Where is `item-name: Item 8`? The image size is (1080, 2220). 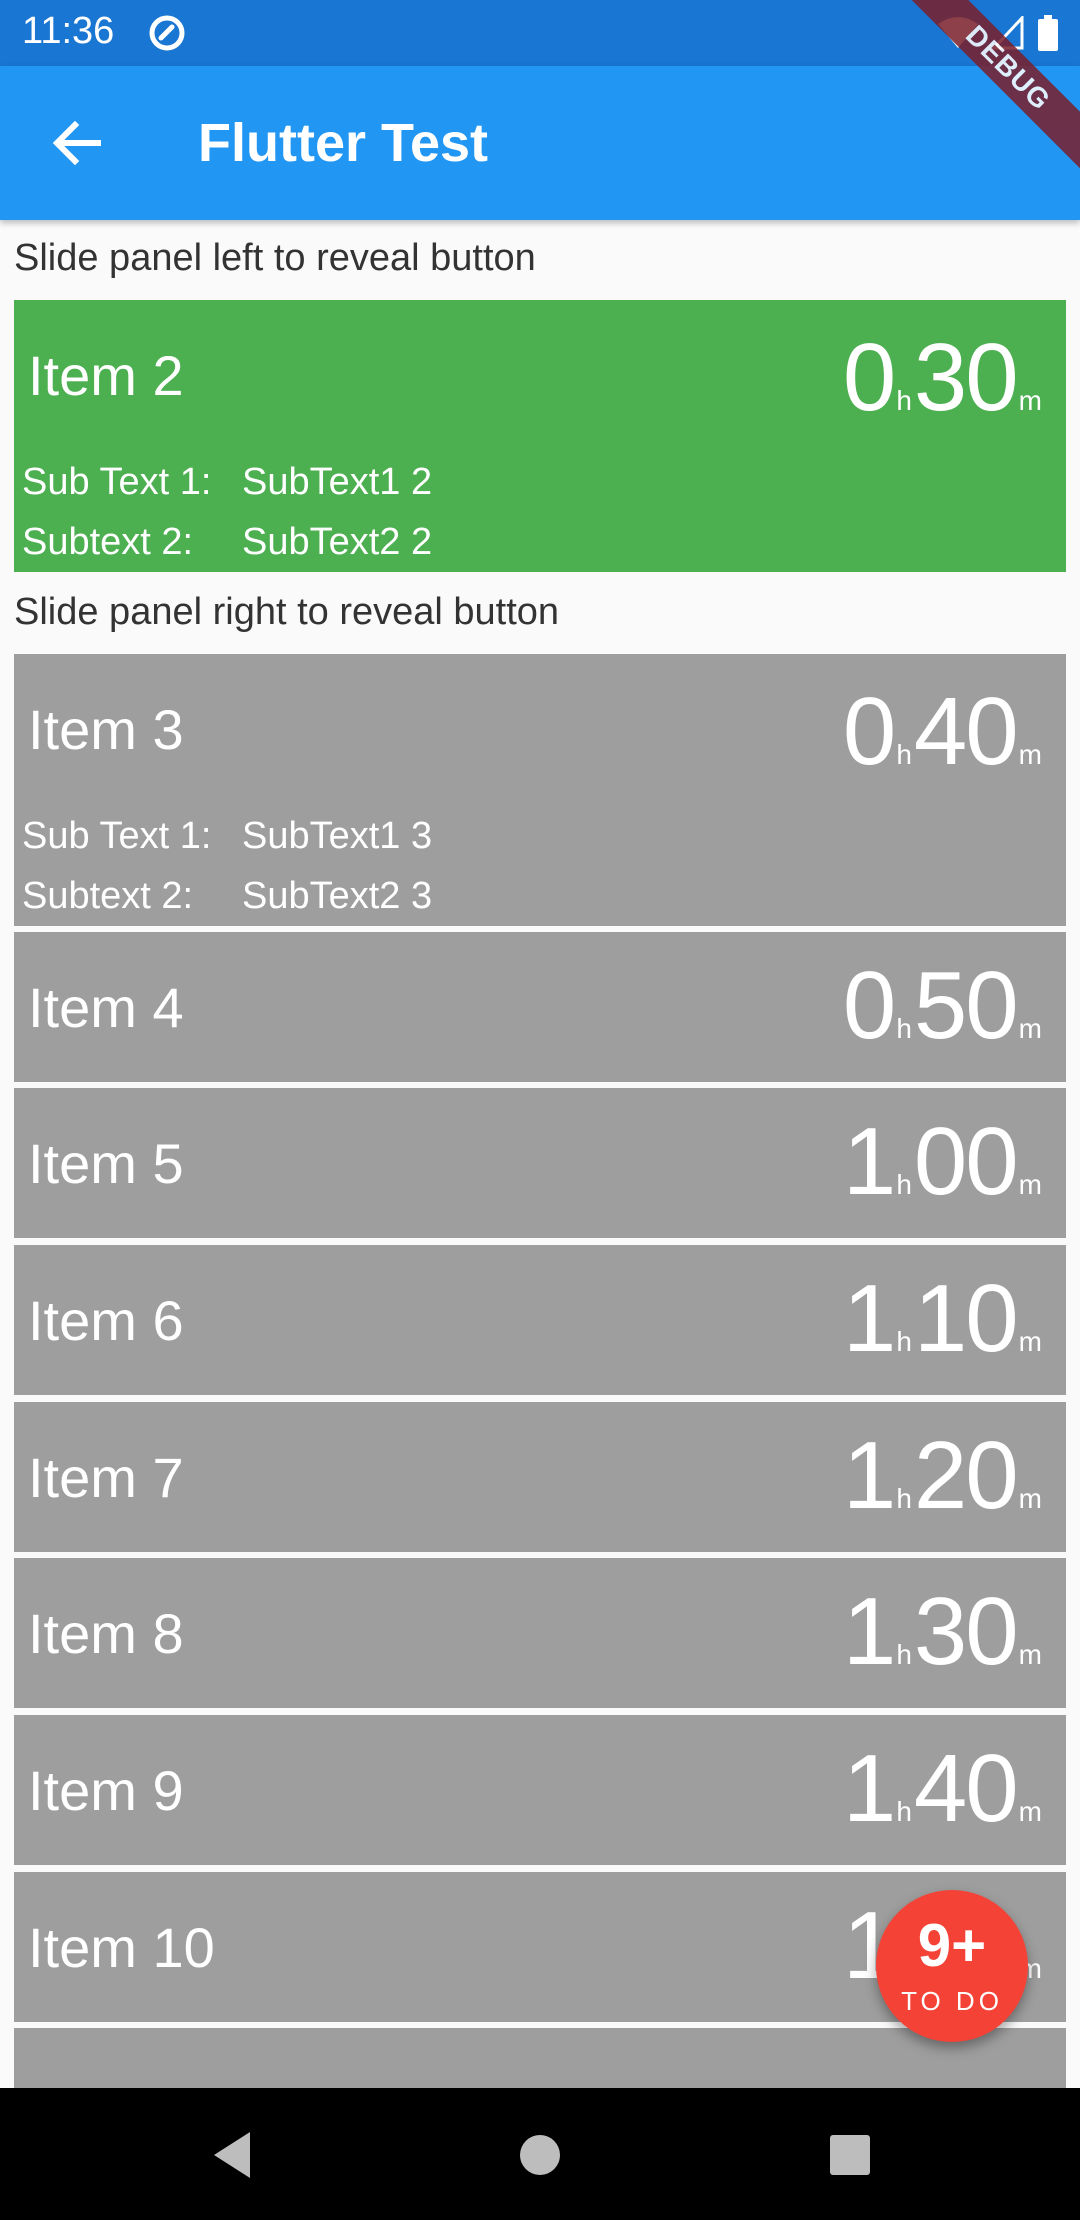
item-name: Item 8 is located at coordinates (106, 1633).